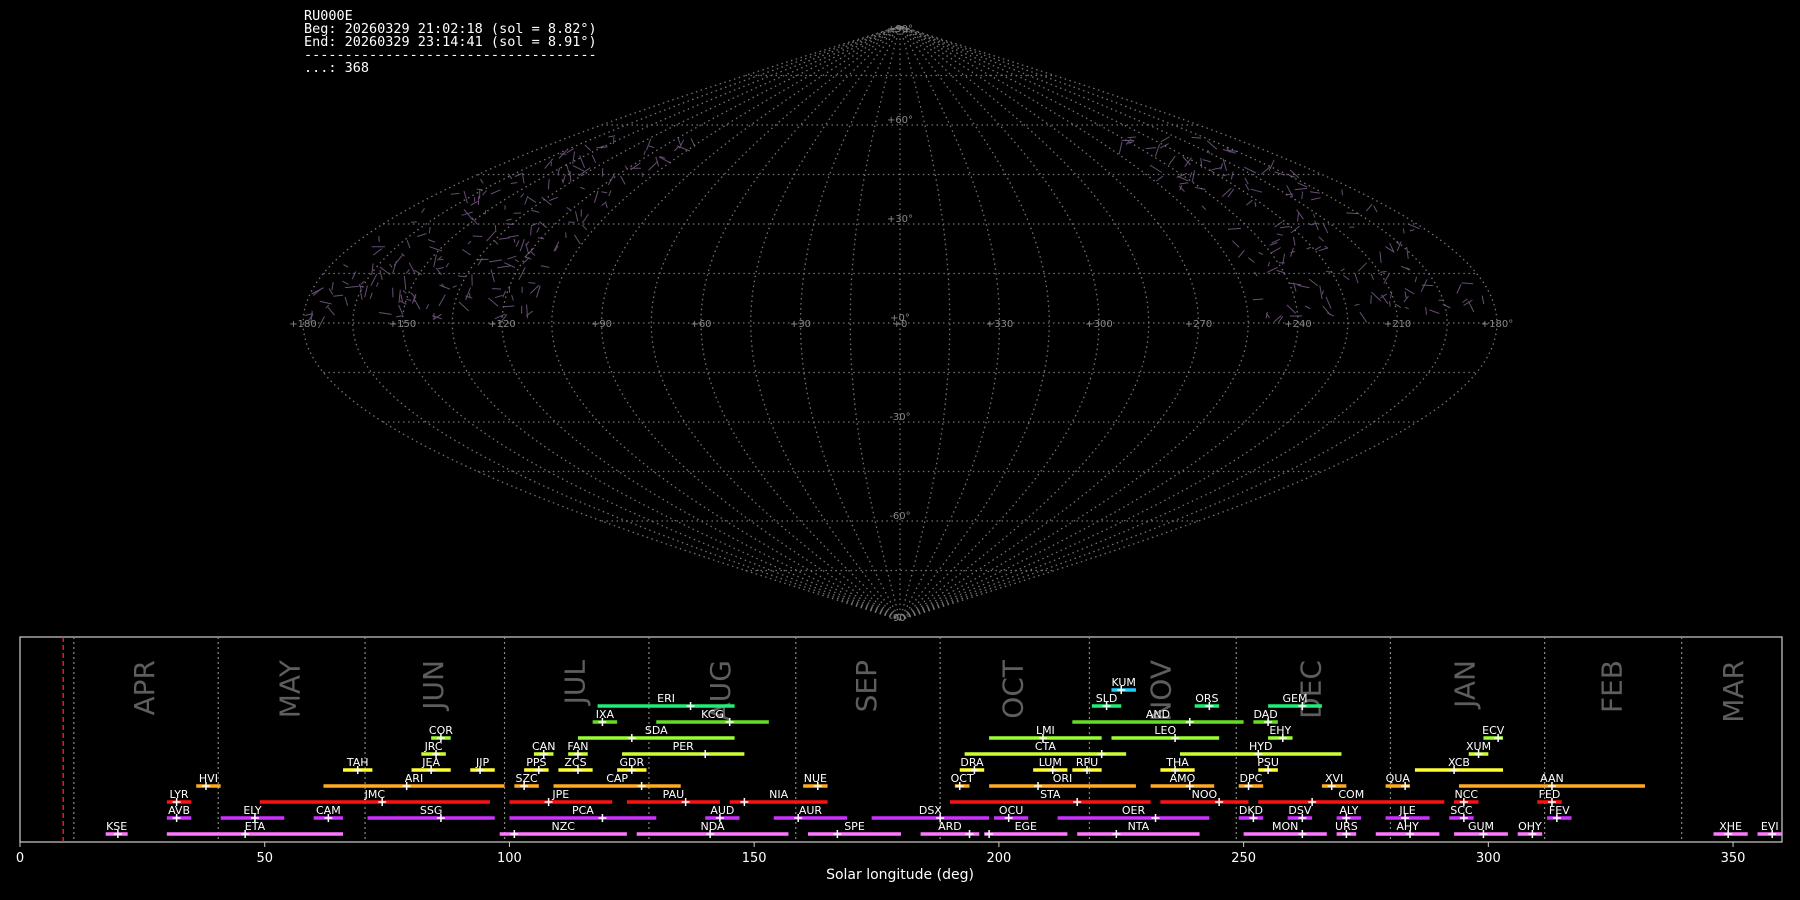 This screenshot has width=1800, height=900. Describe the element at coordinates (1206, 698) in the screenshot. I see `shower-label: ORS` at that location.